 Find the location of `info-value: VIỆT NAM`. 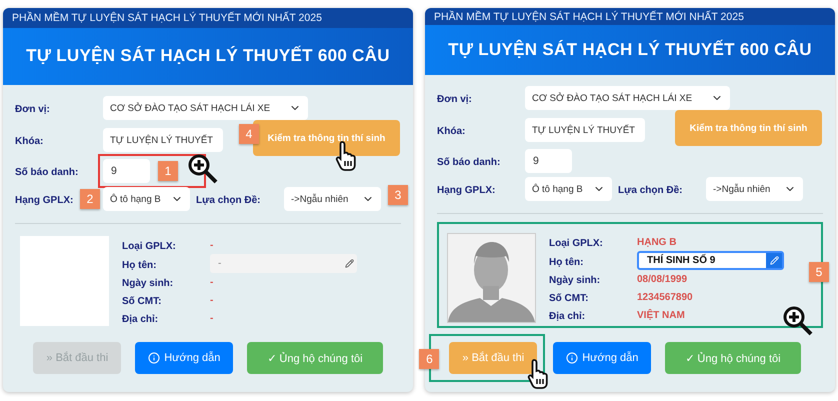

info-value: VIỆT NAM is located at coordinates (661, 315).